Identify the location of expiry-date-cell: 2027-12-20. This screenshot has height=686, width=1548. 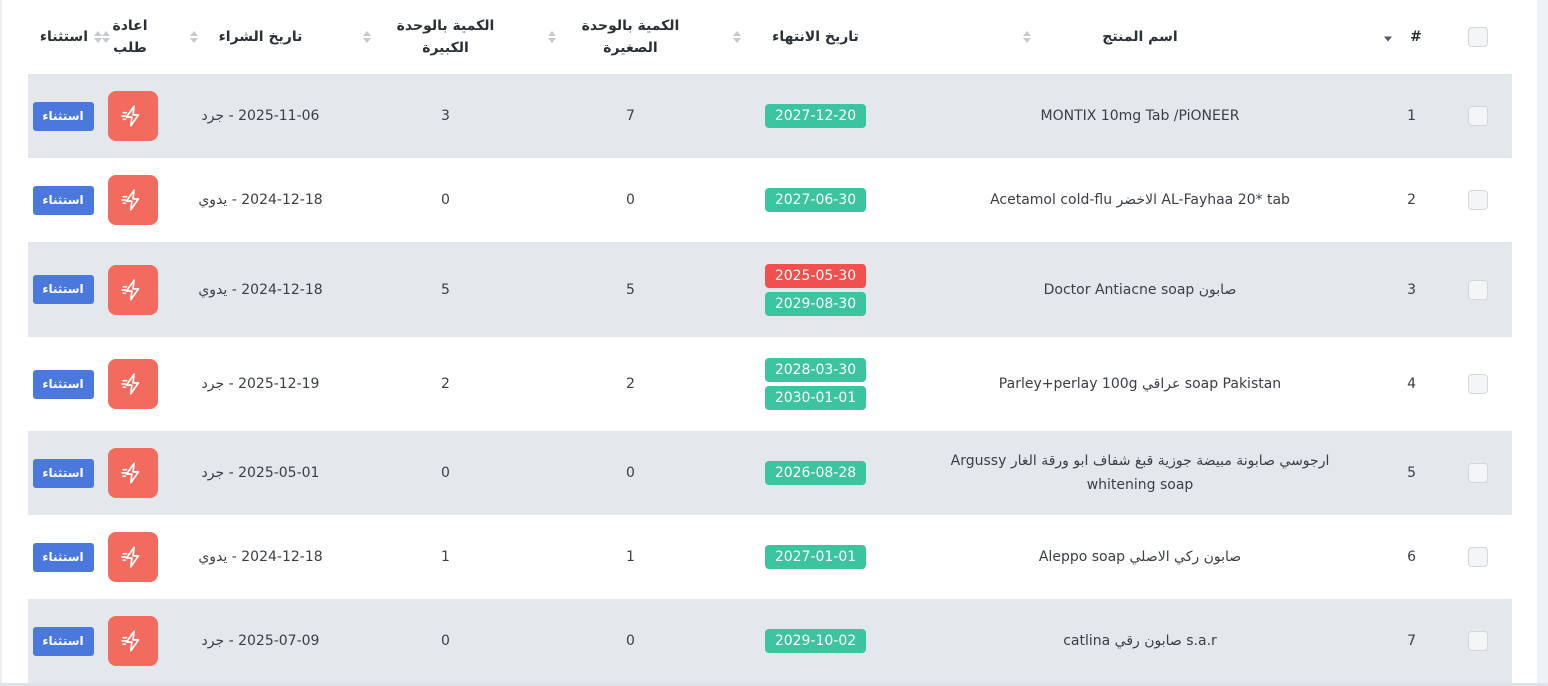
(815, 116).